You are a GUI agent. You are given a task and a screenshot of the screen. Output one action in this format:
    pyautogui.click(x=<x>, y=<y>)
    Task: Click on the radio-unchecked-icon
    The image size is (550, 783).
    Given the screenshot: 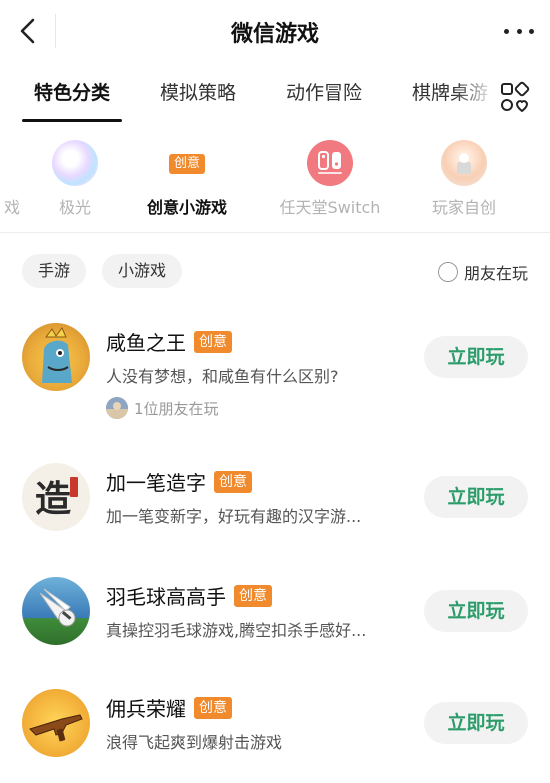 What is the action you would take?
    pyautogui.click(x=447, y=272)
    